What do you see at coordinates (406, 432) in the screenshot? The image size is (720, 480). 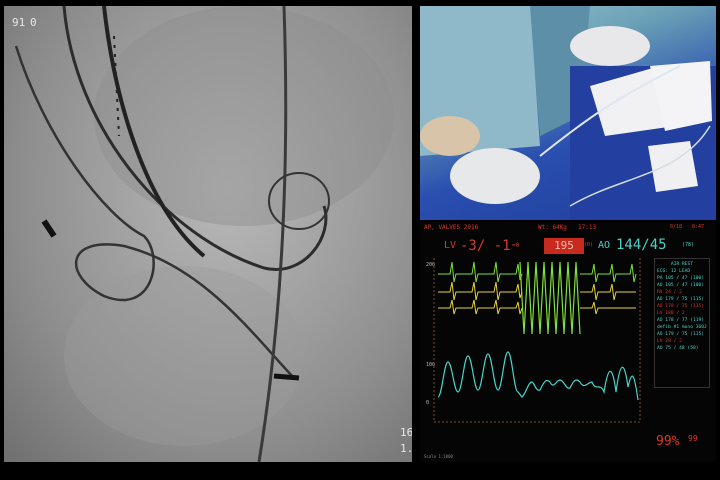 I see `fluoro-label-bottom: 16/` at bounding box center [406, 432].